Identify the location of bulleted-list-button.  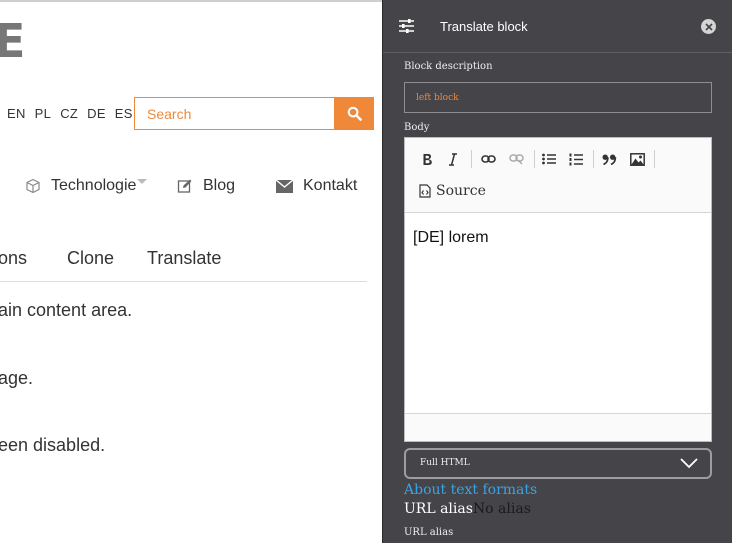
(549, 159).